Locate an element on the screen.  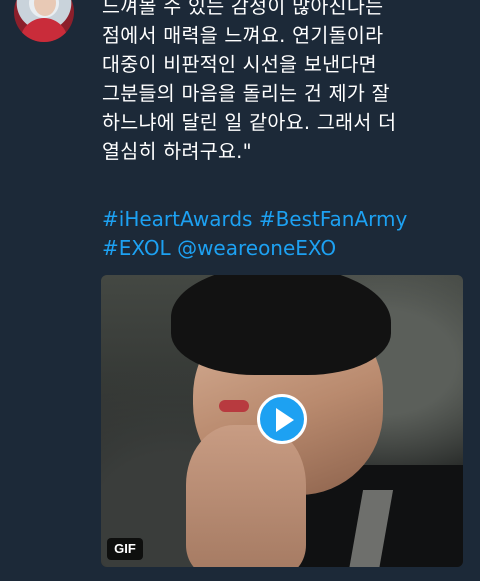
mention-weareoneexo: @weareoneEXO is located at coordinates (256, 248).